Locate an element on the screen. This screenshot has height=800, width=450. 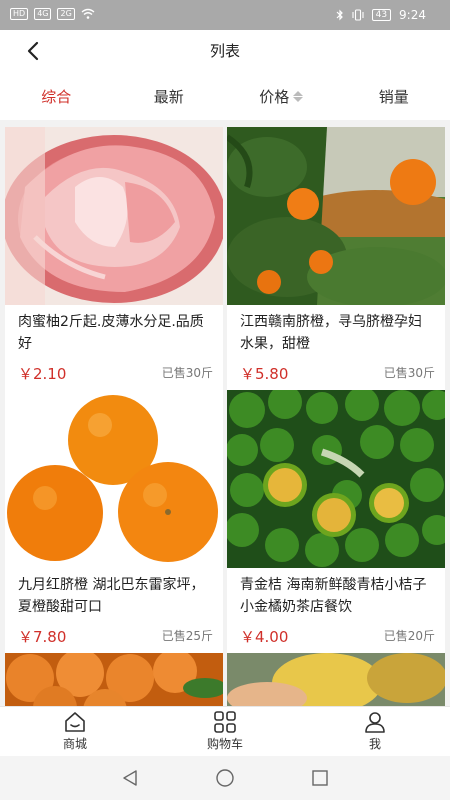
hd-badge: HD is located at coordinates (19, 14).